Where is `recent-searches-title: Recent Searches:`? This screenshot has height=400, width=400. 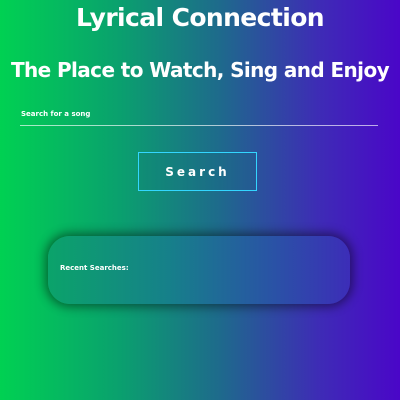
recent-searches-title: Recent Searches: is located at coordinates (94, 268).